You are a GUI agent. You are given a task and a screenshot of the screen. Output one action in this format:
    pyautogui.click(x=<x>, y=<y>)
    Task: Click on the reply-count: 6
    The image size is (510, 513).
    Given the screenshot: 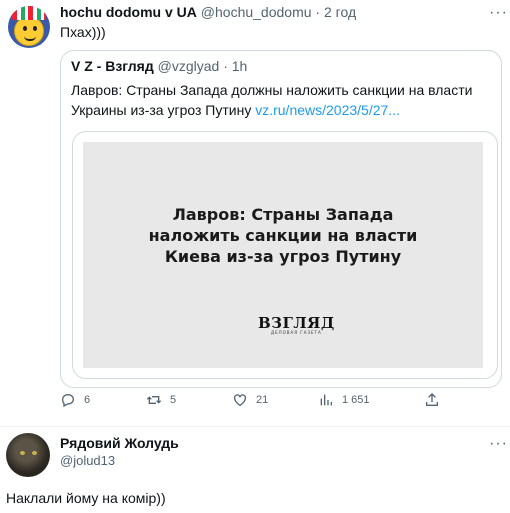 What is the action you would take?
    pyautogui.click(x=87, y=400)
    